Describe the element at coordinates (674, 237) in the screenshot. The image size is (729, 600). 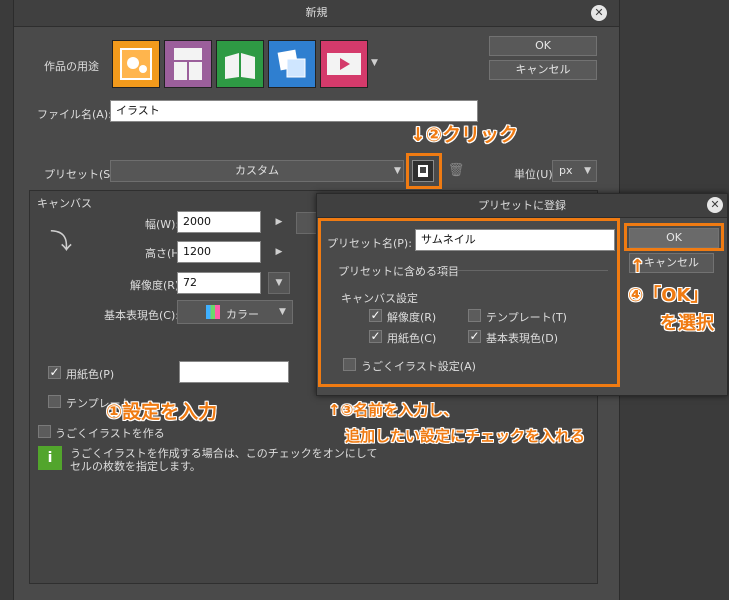
I see `highlight-ok-button` at that location.